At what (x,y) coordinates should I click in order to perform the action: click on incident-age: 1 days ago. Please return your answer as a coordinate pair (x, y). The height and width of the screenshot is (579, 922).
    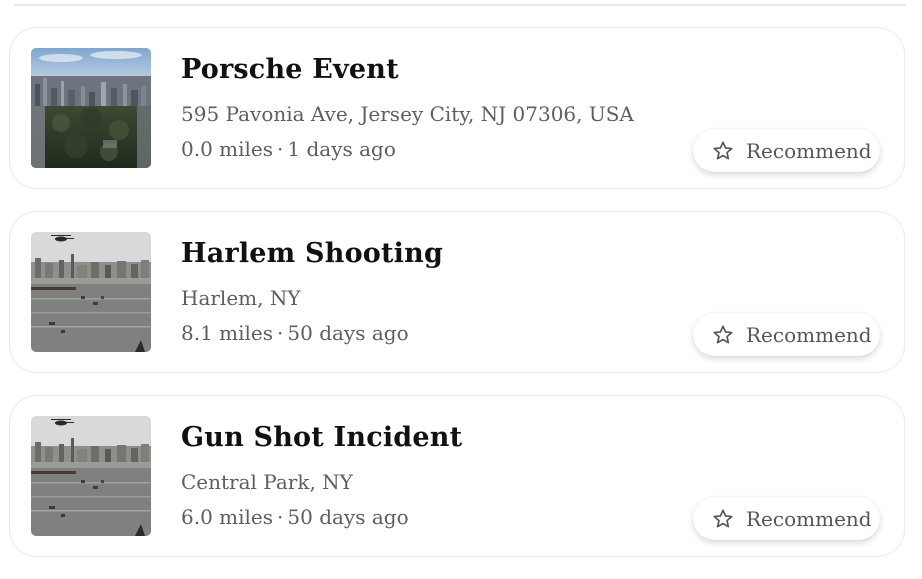
    Looking at the image, I should click on (341, 149).